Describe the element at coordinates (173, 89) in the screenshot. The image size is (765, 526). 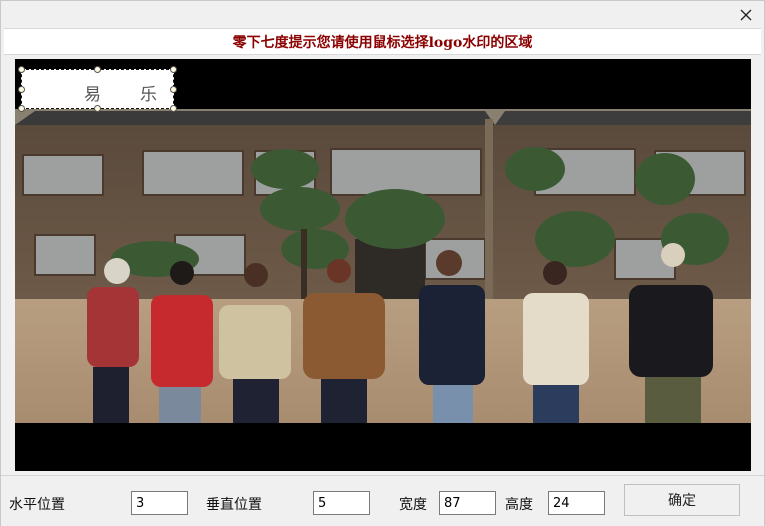
I see `resize-handle-right` at that location.